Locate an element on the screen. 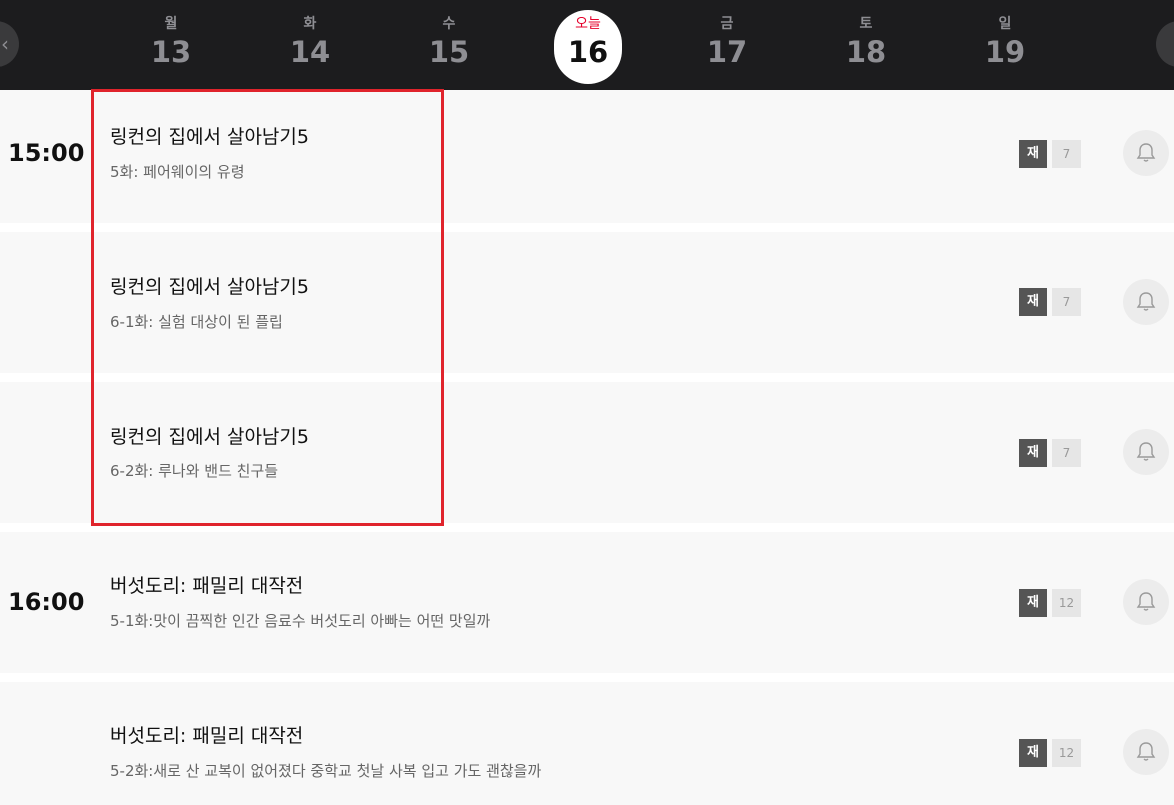 The image size is (1174, 805). day-today: 오늘 16 is located at coordinates (588, 47).